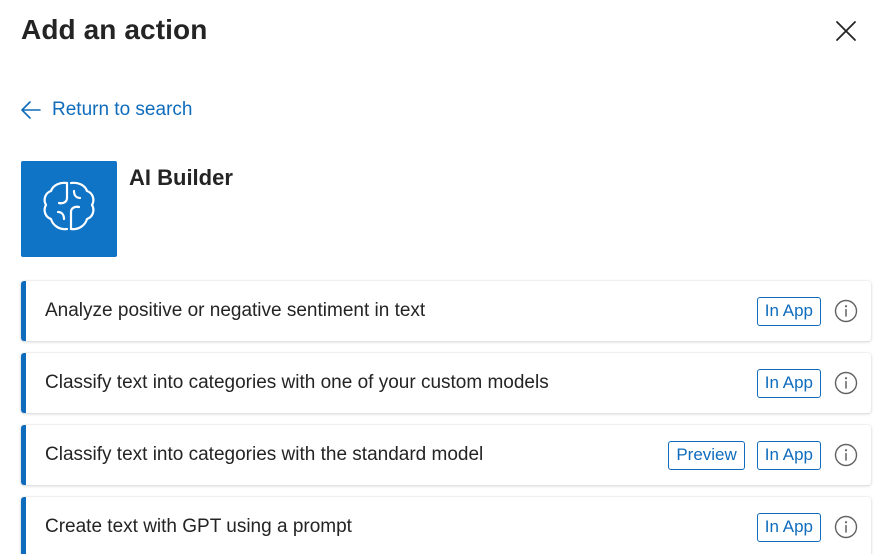 Image resolution: width=892 pixels, height=554 pixels. Describe the element at coordinates (198, 526) in the screenshot. I see `action-label: Create text with GPT using a prompt` at that location.